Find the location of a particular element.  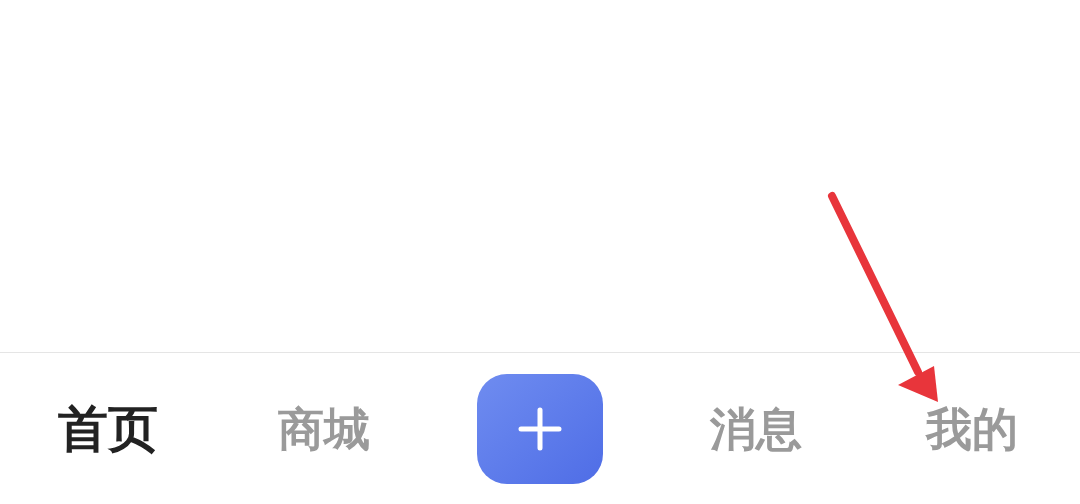

add-button is located at coordinates (540, 428).